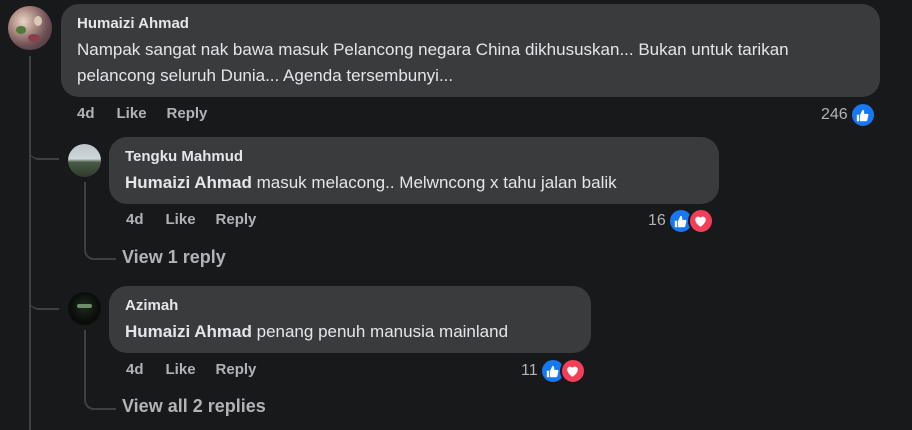 Image resolution: width=912 pixels, height=430 pixels. What do you see at coordinates (834, 114) in the screenshot?
I see `reaction-count: 246` at bounding box center [834, 114].